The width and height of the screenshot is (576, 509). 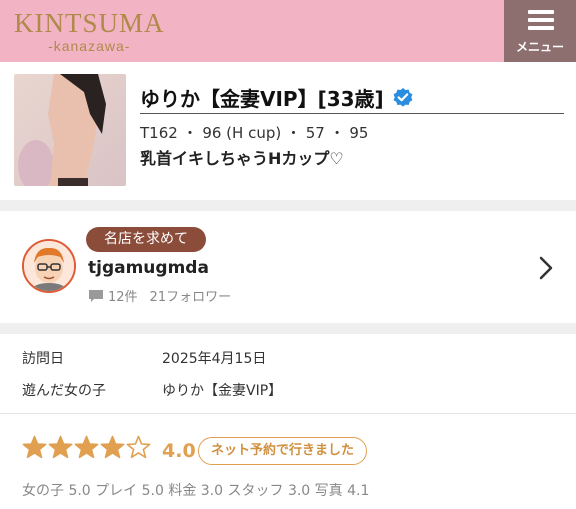 I want to click on site-header: KINTSUMA -kanazawa- メニュー, so click(x=288, y=31).